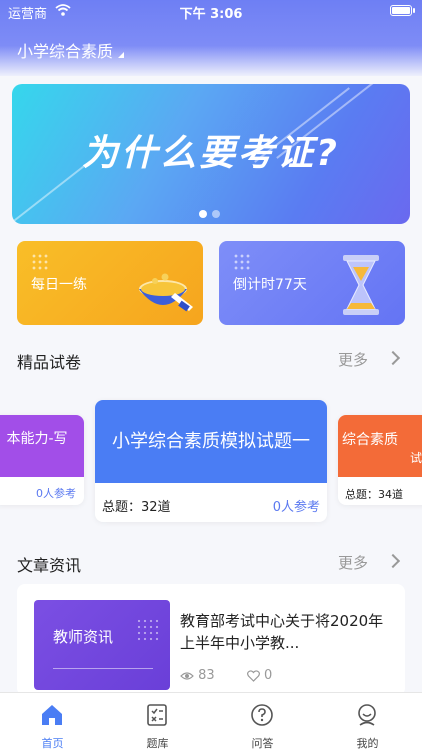  I want to click on paper-card: 小学综合素质模拟试题一 总题：32道 0人参考, so click(211, 461).